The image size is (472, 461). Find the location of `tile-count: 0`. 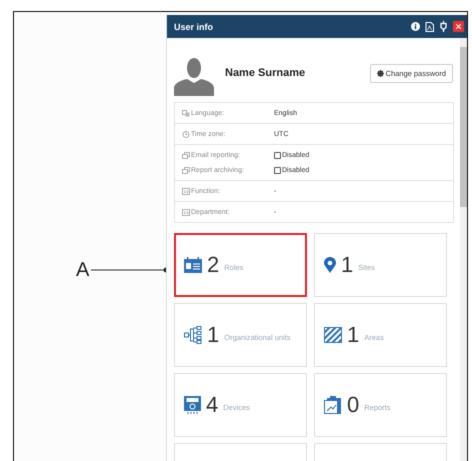

tile-count: 0 is located at coordinates (353, 405).